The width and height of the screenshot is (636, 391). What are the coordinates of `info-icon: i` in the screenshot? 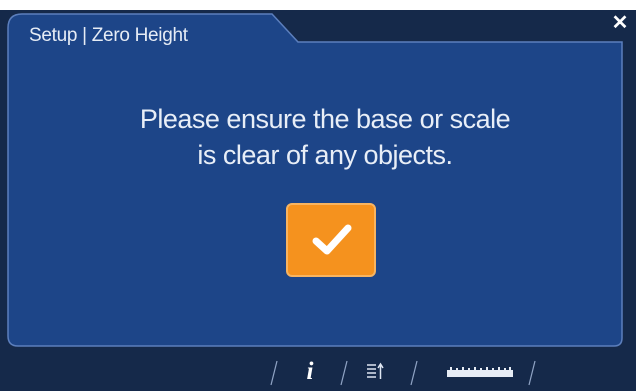 It's located at (310, 372).